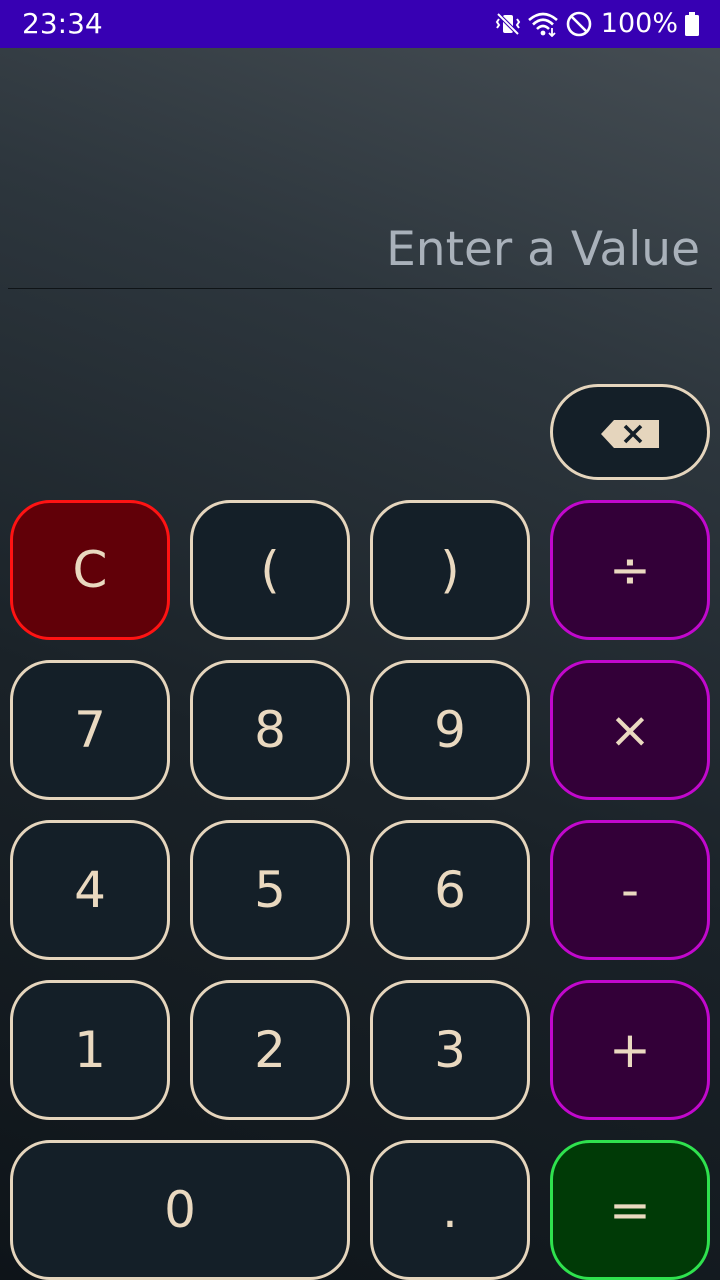 The width and height of the screenshot is (720, 1280). I want to click on digit-7-label: 7, so click(90, 730).